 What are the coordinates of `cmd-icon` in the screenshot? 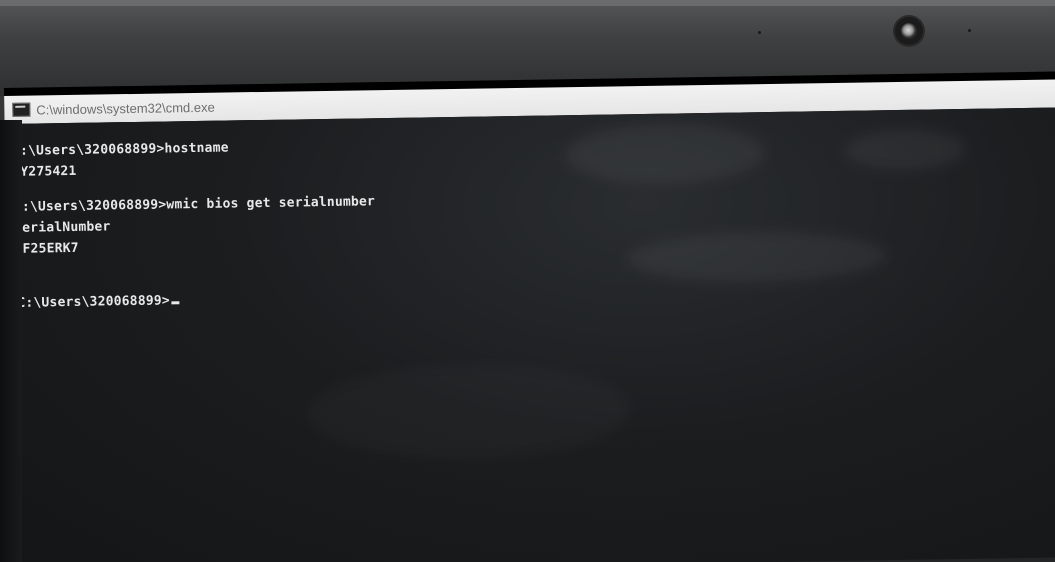 It's located at (21, 109).